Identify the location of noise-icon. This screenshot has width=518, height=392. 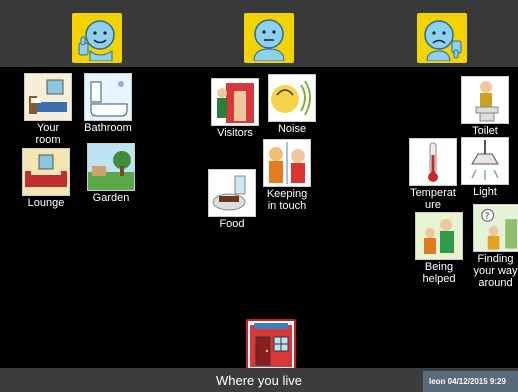
(292, 98).